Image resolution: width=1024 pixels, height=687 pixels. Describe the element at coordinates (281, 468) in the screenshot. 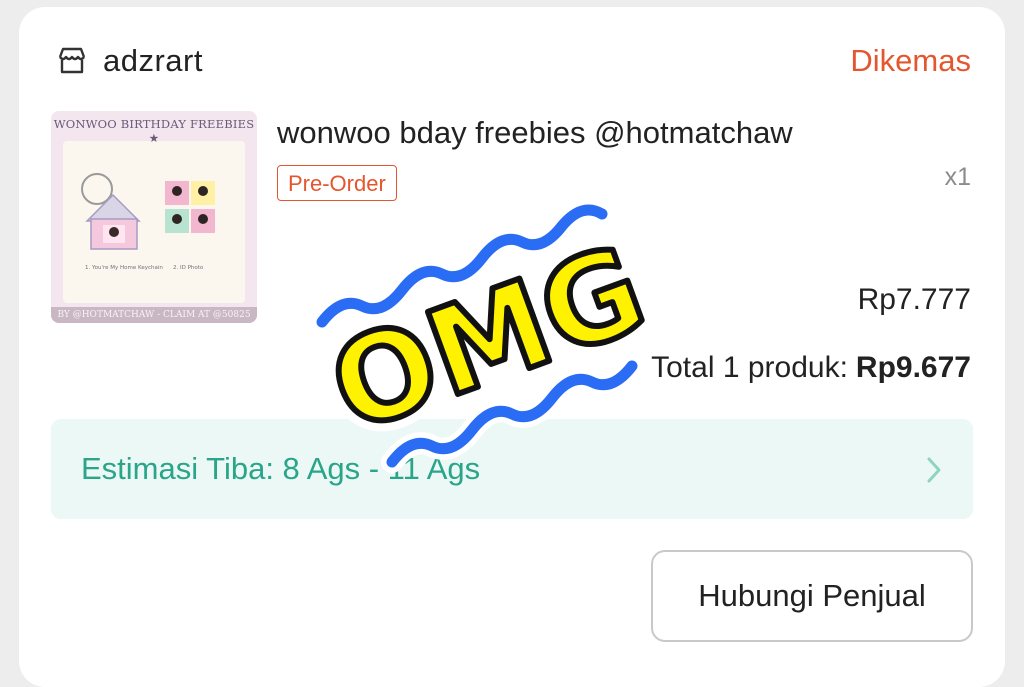

I see `delivery-estimate-text: Estimasi Tiba: 8 Ags - 11 Ags` at that location.